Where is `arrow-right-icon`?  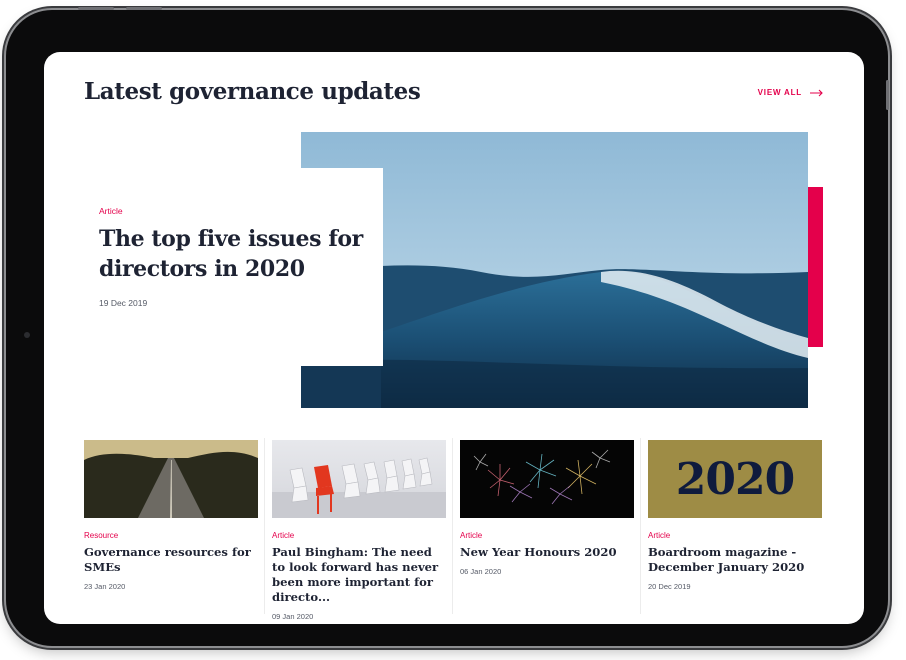 arrow-right-icon is located at coordinates (816, 92).